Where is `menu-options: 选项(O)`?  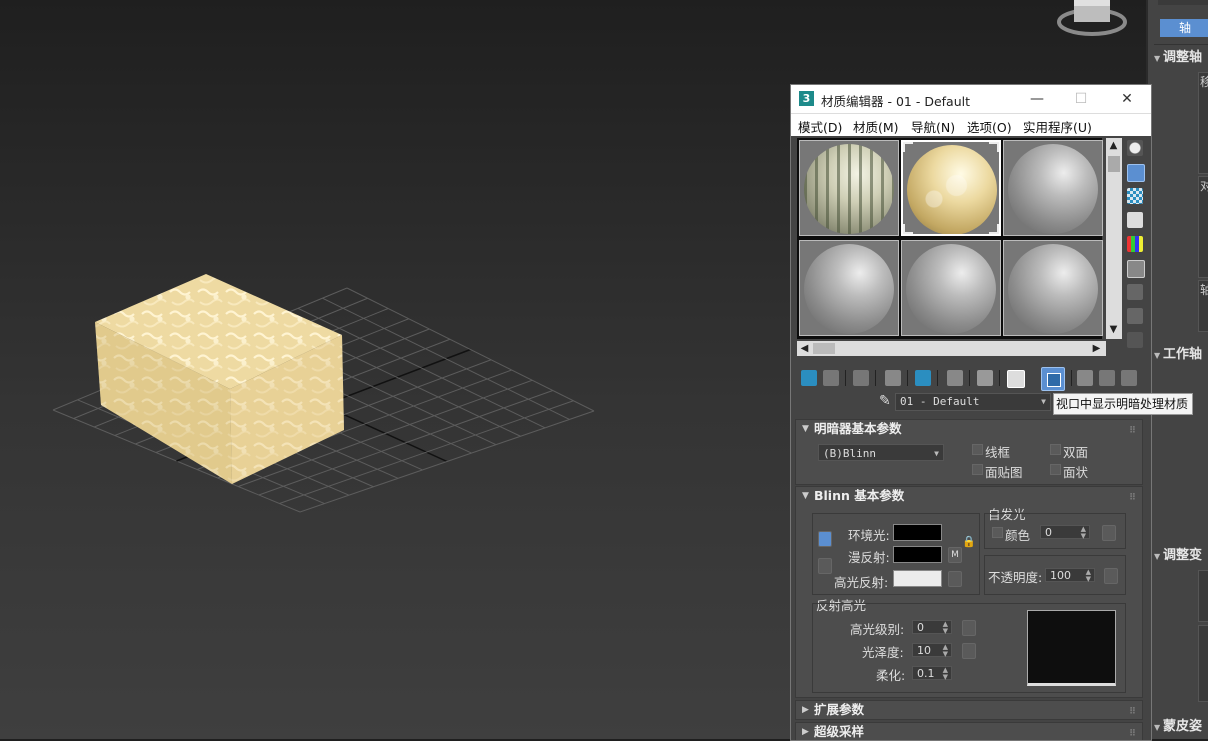 menu-options: 选项(O) is located at coordinates (989, 126).